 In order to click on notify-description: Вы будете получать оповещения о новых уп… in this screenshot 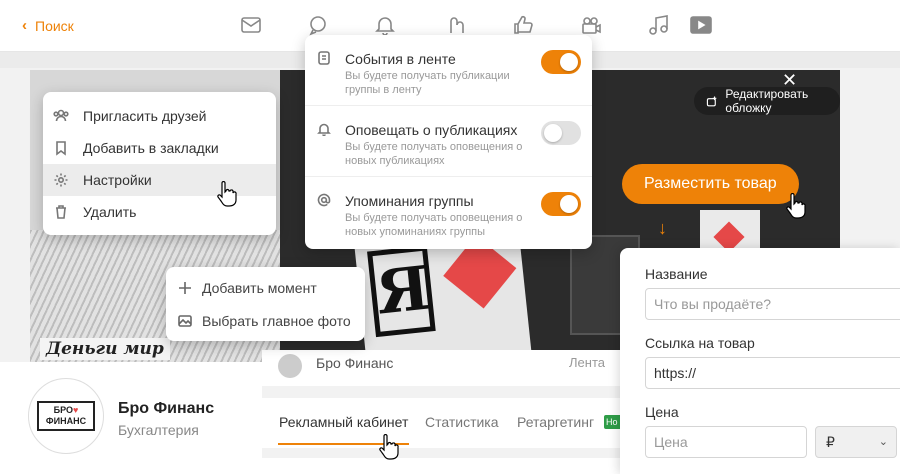, I will do `click(434, 225)`.